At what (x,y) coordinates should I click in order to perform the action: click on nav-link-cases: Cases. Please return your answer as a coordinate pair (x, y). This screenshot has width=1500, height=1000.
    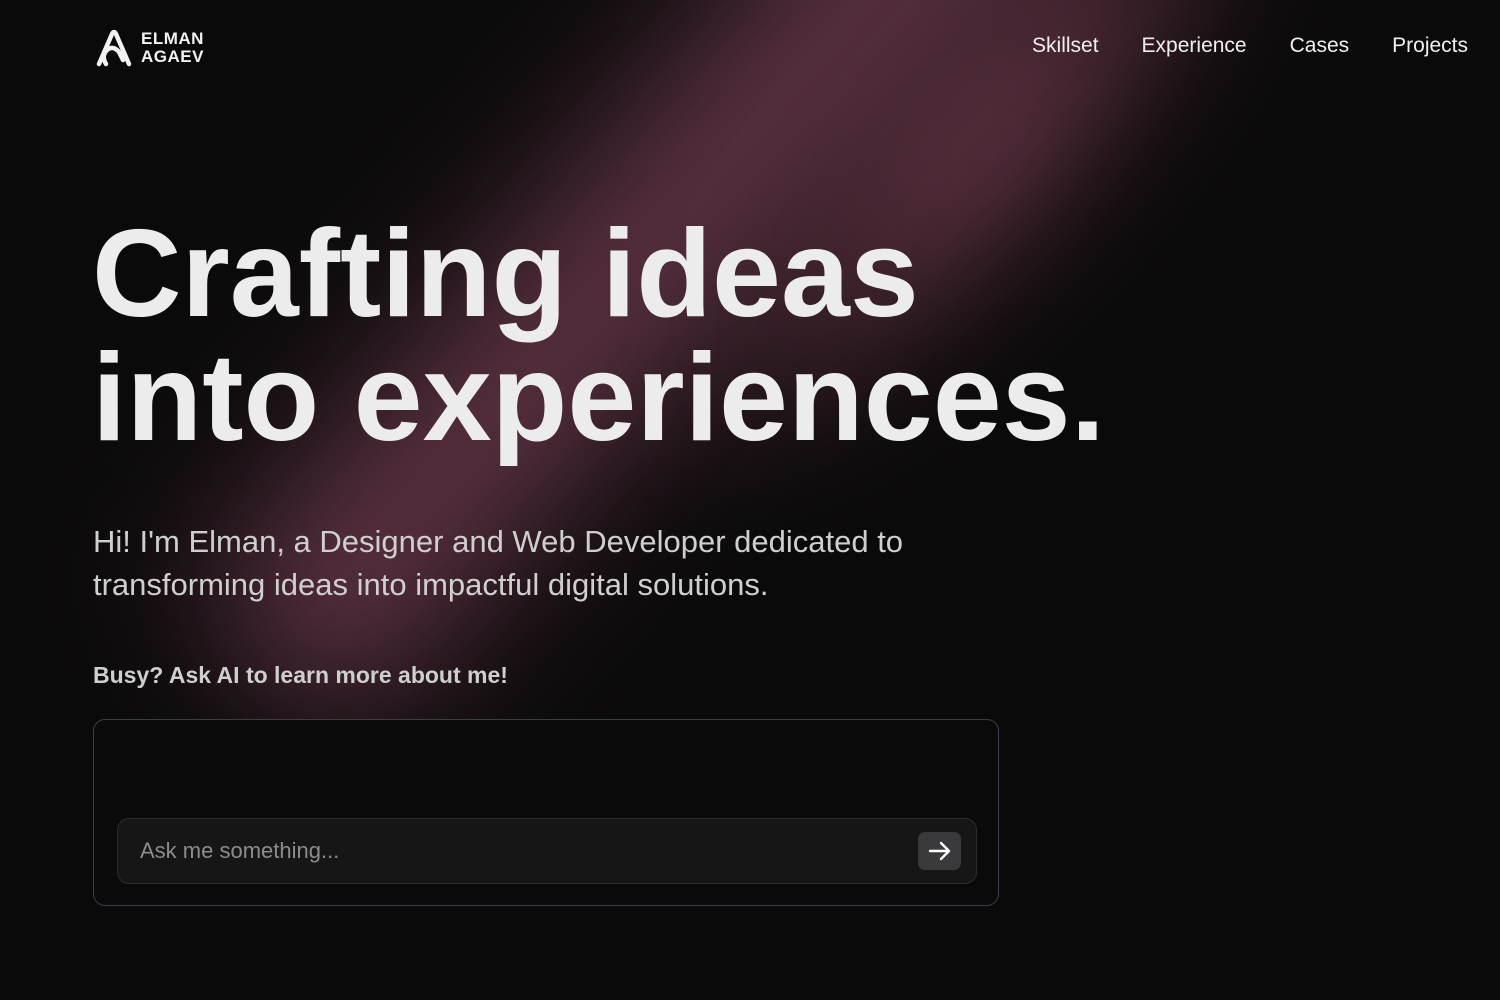
    Looking at the image, I should click on (1320, 46).